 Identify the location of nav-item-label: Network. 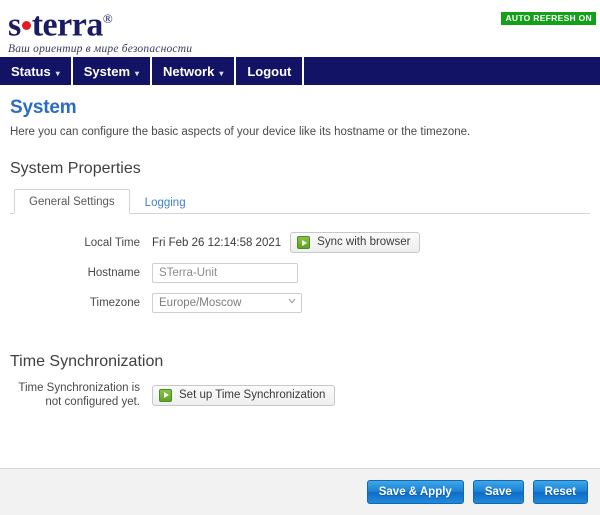
(189, 71).